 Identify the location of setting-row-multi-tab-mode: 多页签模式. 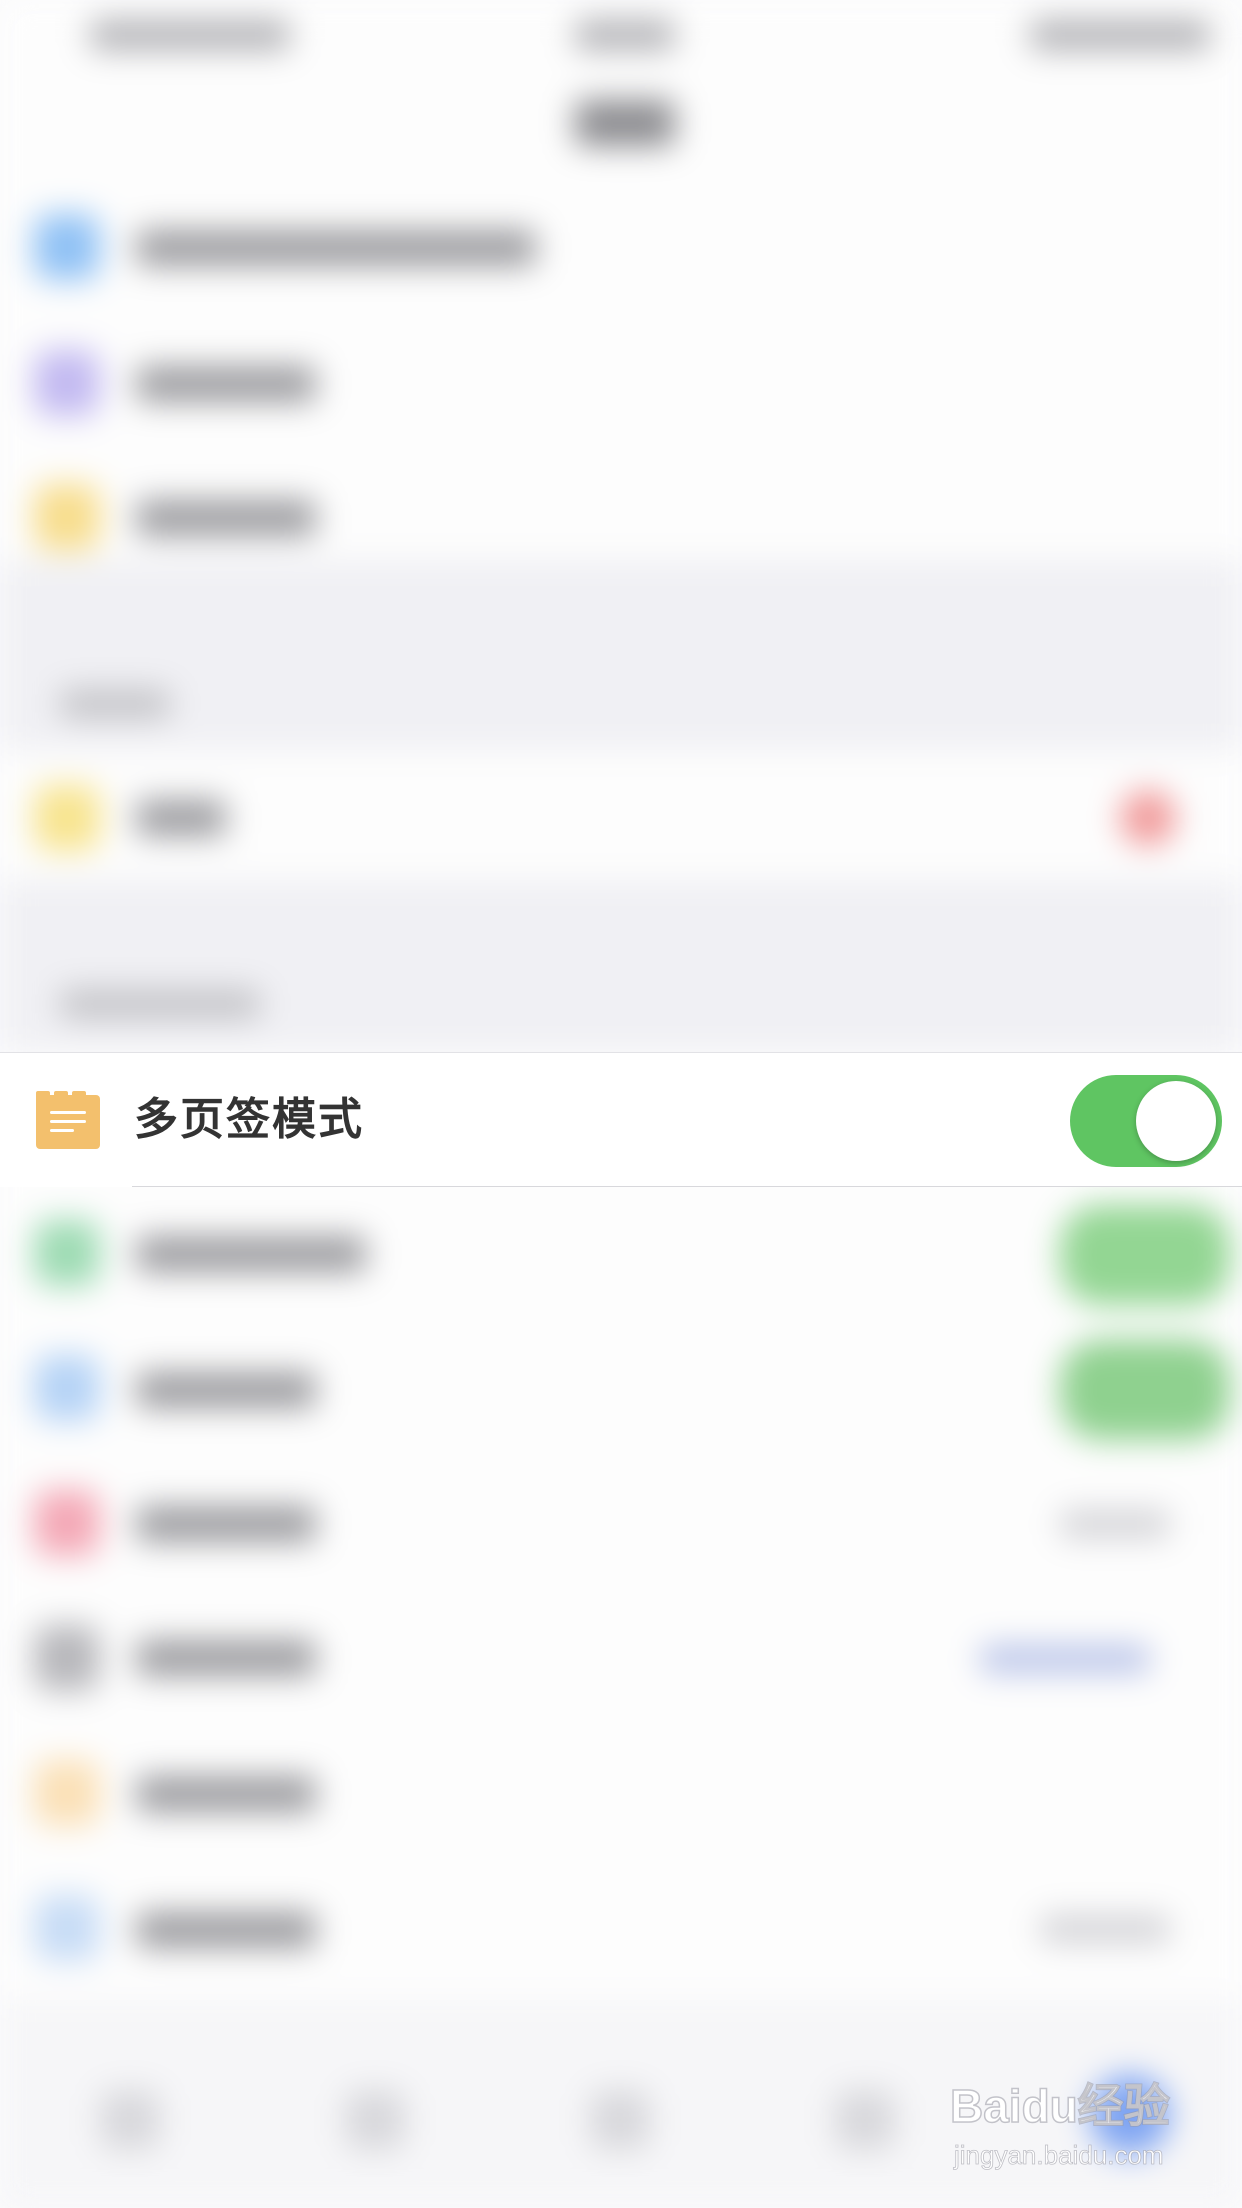
(621, 1119).